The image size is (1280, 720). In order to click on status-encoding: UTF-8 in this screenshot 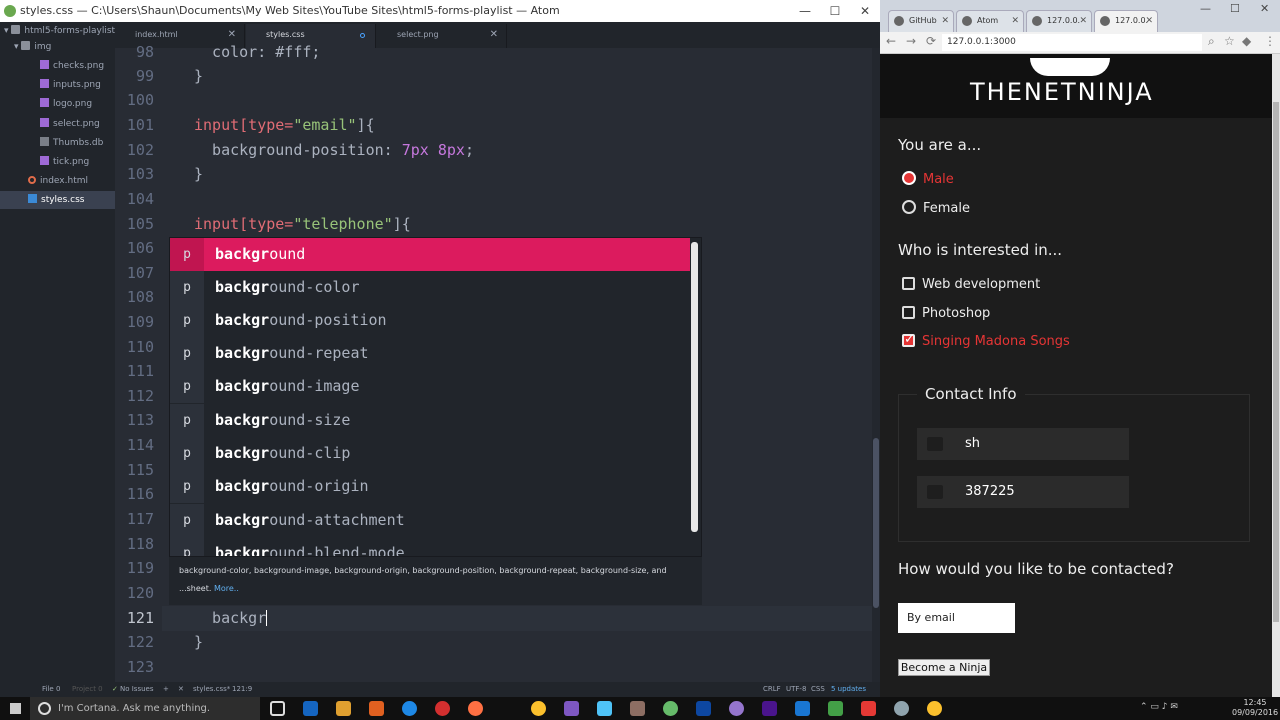, I will do `click(796, 689)`.